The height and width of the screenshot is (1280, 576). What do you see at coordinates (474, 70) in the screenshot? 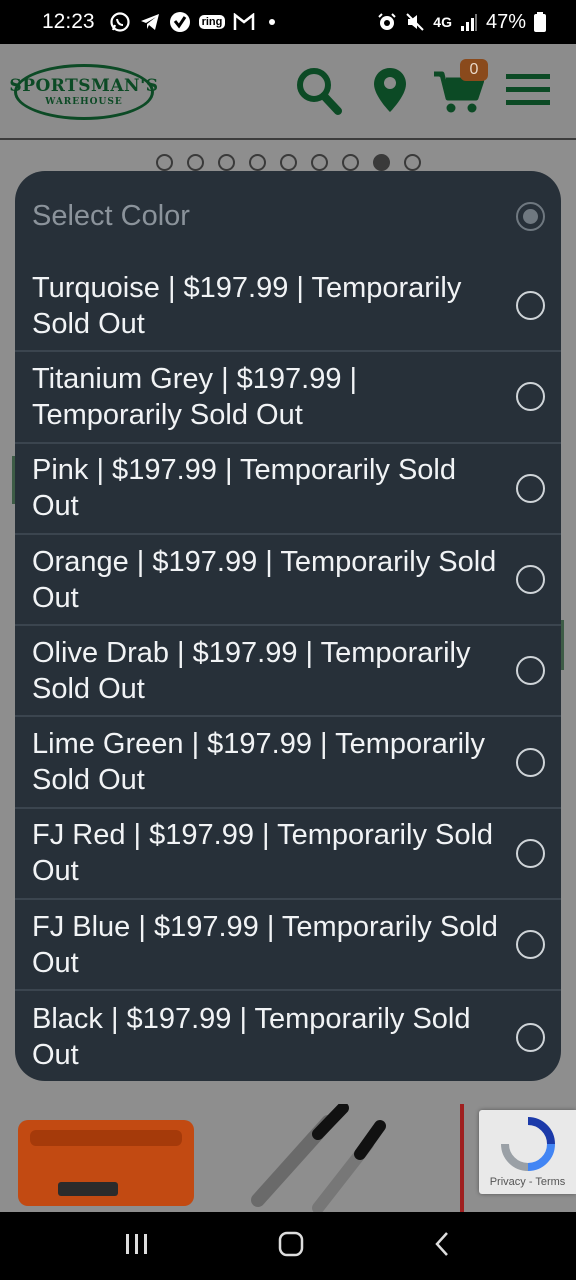
I see `cart-count-badge: 0` at bounding box center [474, 70].